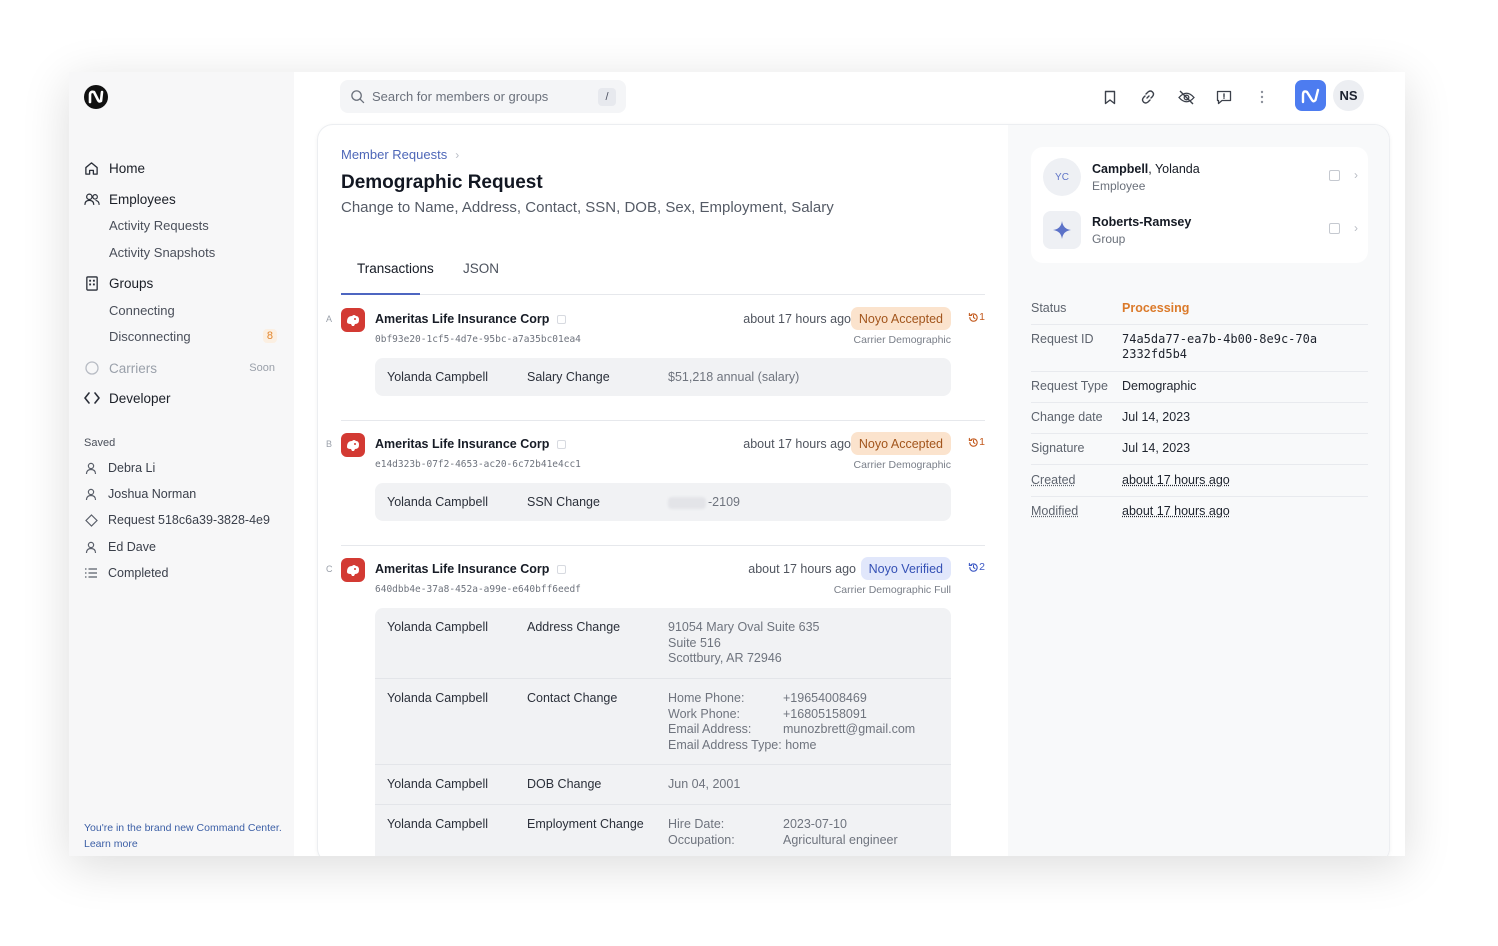 The height and width of the screenshot is (946, 1498). I want to click on status-badge: Noyo Accepted, so click(900, 443).